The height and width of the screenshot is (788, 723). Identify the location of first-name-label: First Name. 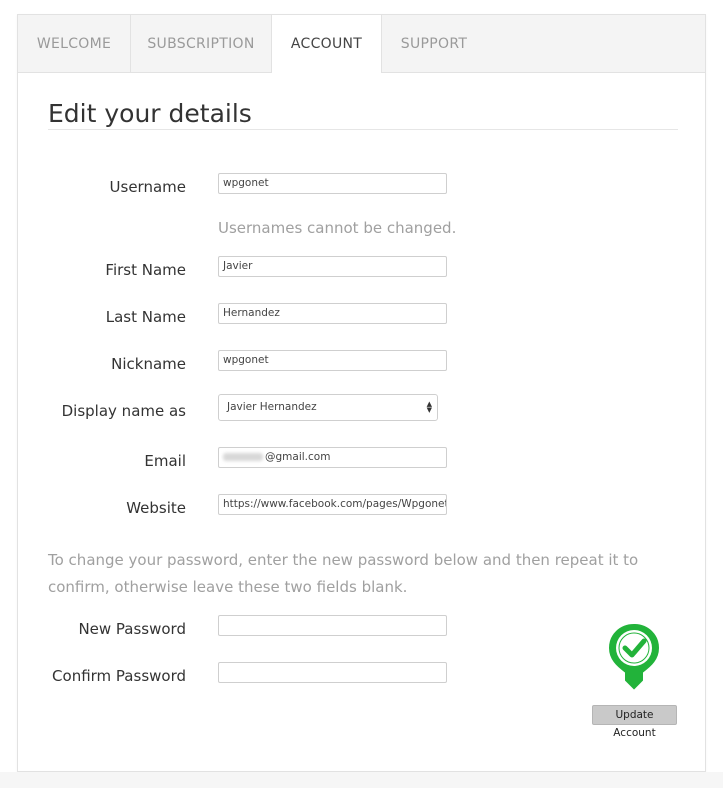
(145, 270).